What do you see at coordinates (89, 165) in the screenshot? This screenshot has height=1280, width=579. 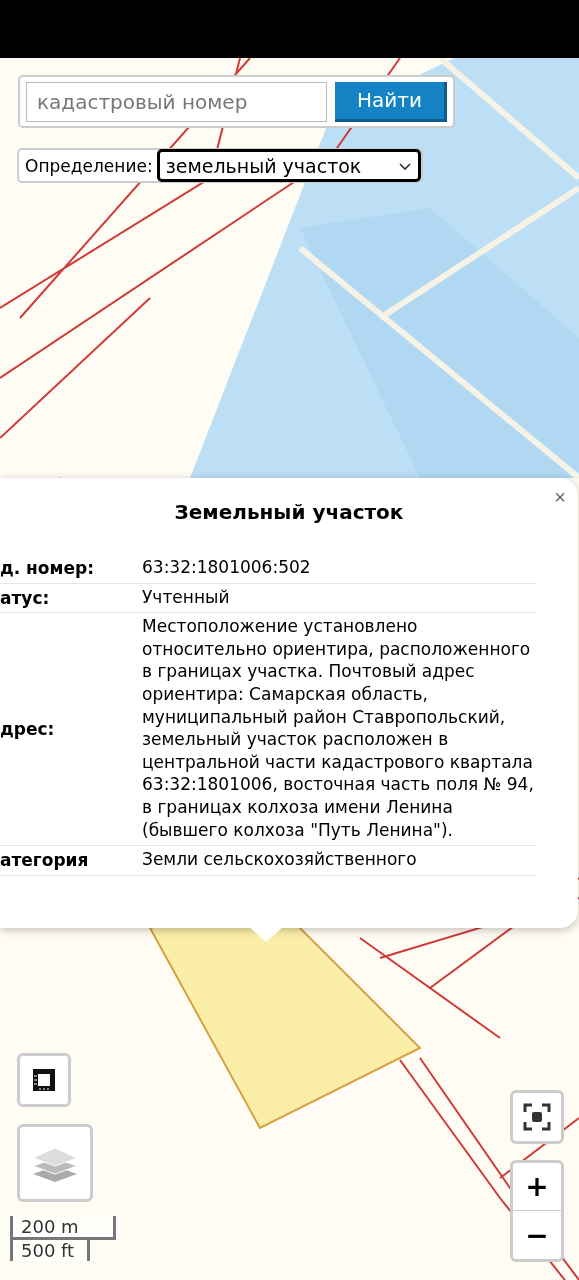 I see `definition-label: Определение:` at bounding box center [89, 165].